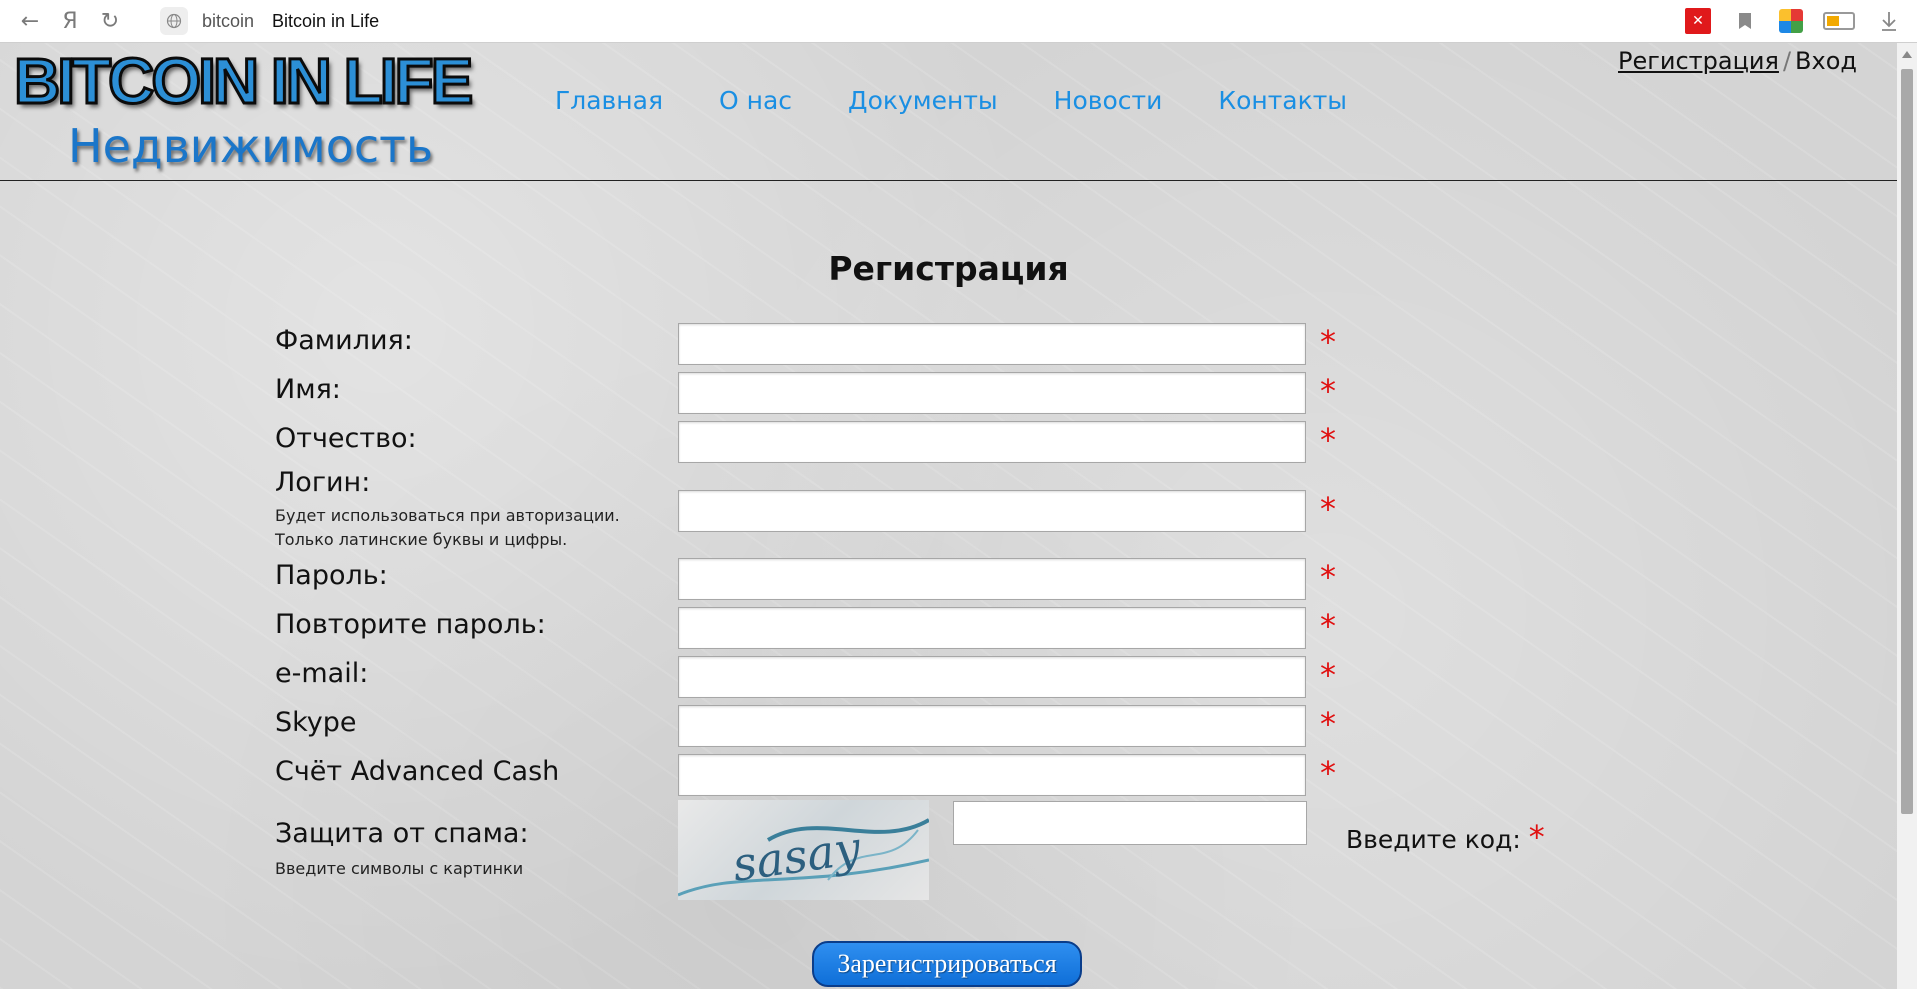 The width and height of the screenshot is (1917, 989). What do you see at coordinates (796, 855) in the screenshot?
I see `captcha-text: sasay` at bounding box center [796, 855].